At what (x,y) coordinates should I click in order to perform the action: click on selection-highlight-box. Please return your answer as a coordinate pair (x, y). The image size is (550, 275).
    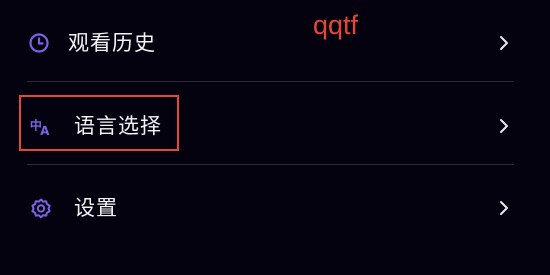
    Looking at the image, I should click on (99, 123).